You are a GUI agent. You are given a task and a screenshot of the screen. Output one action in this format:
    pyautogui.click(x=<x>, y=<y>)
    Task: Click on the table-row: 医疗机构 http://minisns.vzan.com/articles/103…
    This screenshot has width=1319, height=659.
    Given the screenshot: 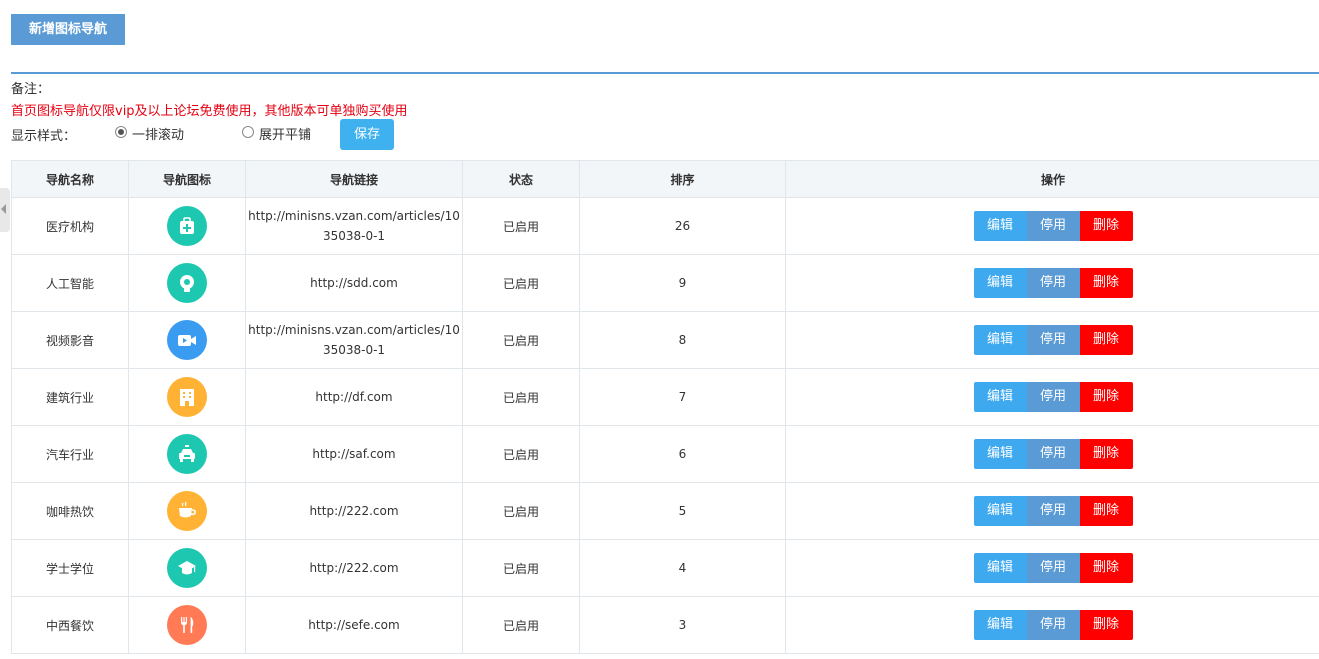 What is the action you would take?
    pyautogui.click(x=665, y=226)
    